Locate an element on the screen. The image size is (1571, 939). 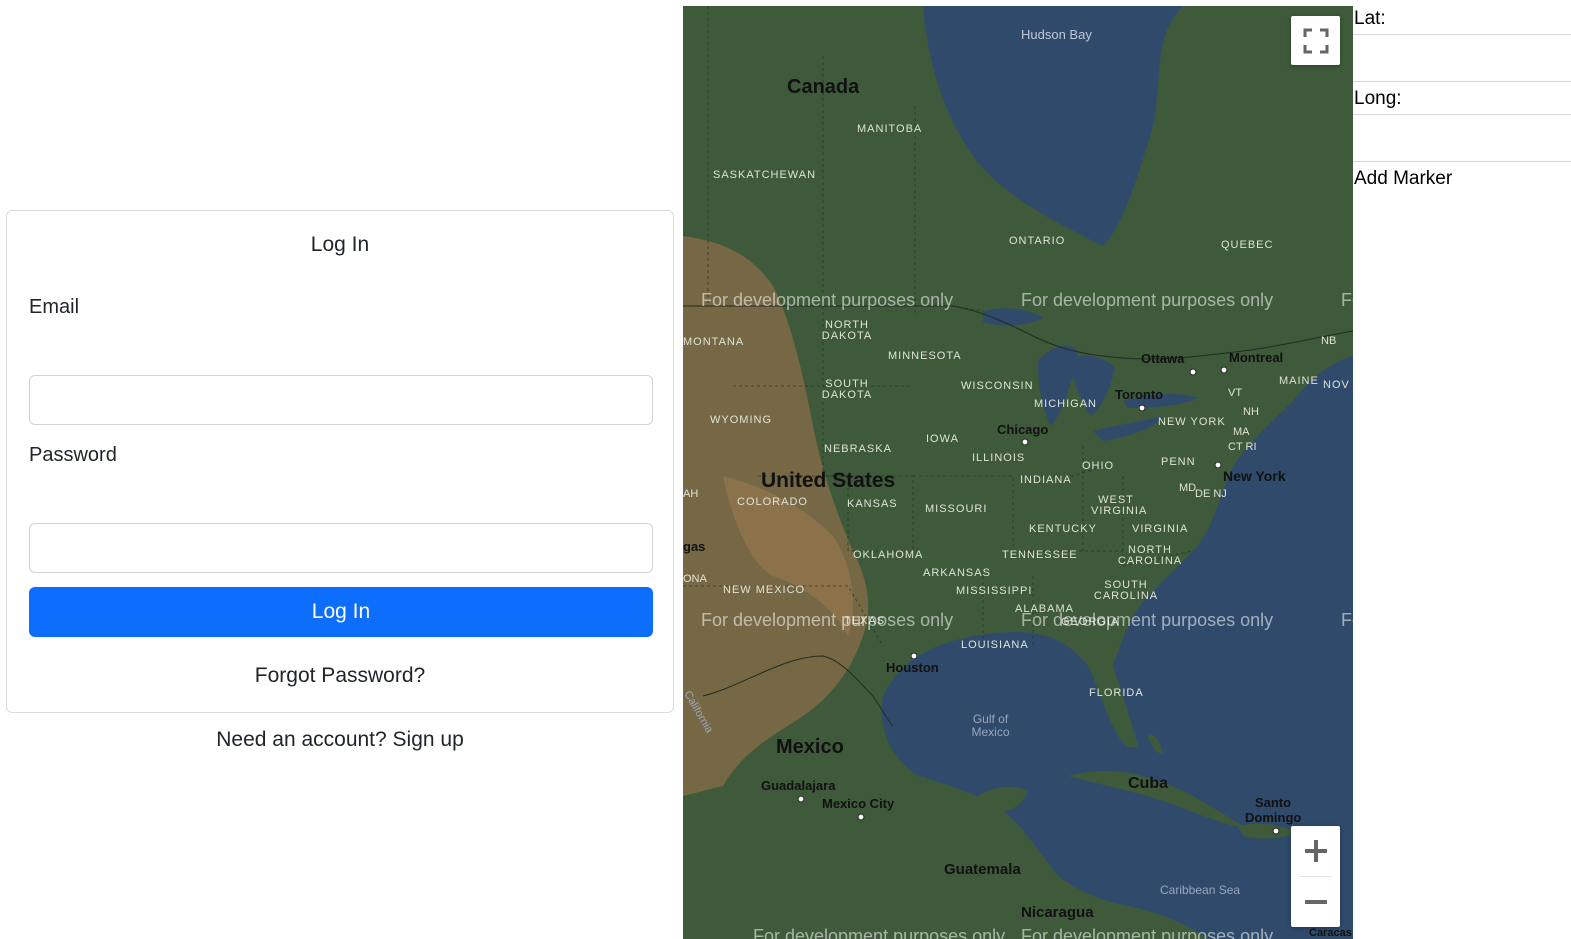
fullscreen-icon is located at coordinates (1315, 40).